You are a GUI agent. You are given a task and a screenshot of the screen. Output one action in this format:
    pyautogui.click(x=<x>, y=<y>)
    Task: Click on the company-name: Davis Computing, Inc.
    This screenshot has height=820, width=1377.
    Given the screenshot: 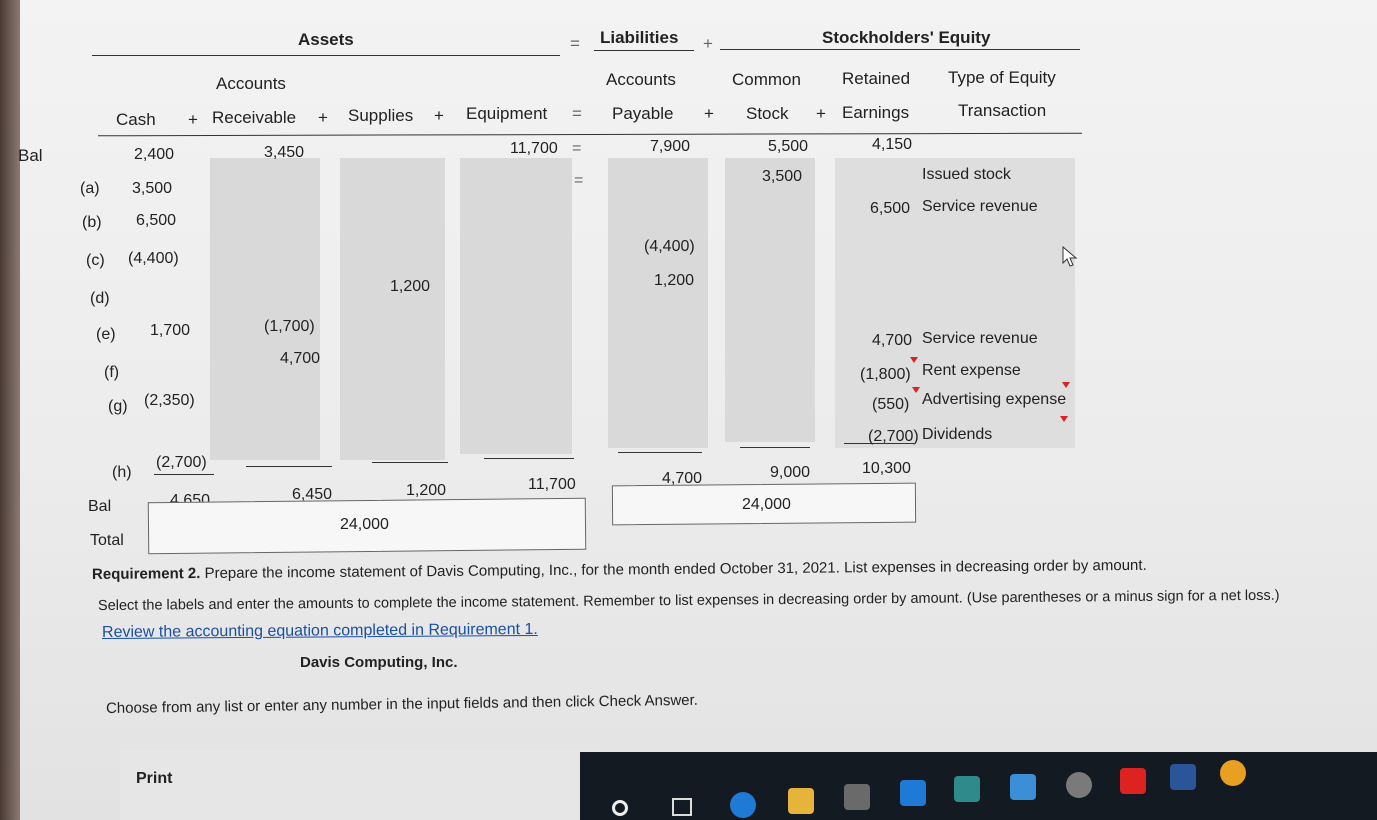 What is the action you would take?
    pyautogui.click(x=379, y=662)
    